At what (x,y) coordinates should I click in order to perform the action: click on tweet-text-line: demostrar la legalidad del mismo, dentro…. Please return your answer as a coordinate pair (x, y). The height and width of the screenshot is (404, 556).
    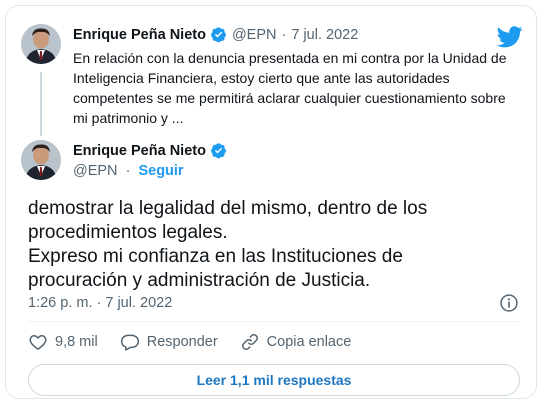
    Looking at the image, I should click on (228, 208).